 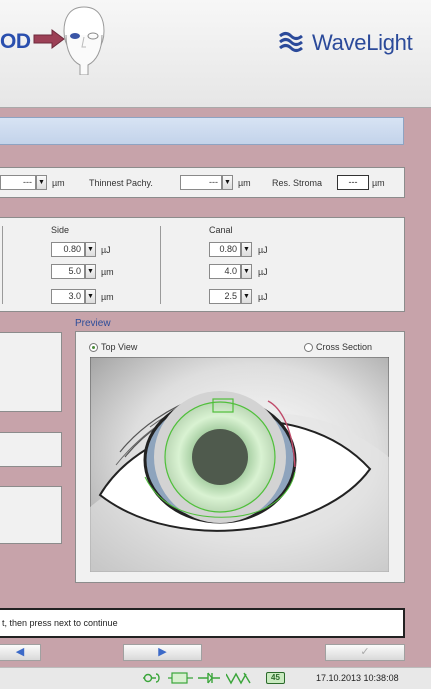 What do you see at coordinates (291, 42) in the screenshot?
I see `wavelight-logo-icon` at bounding box center [291, 42].